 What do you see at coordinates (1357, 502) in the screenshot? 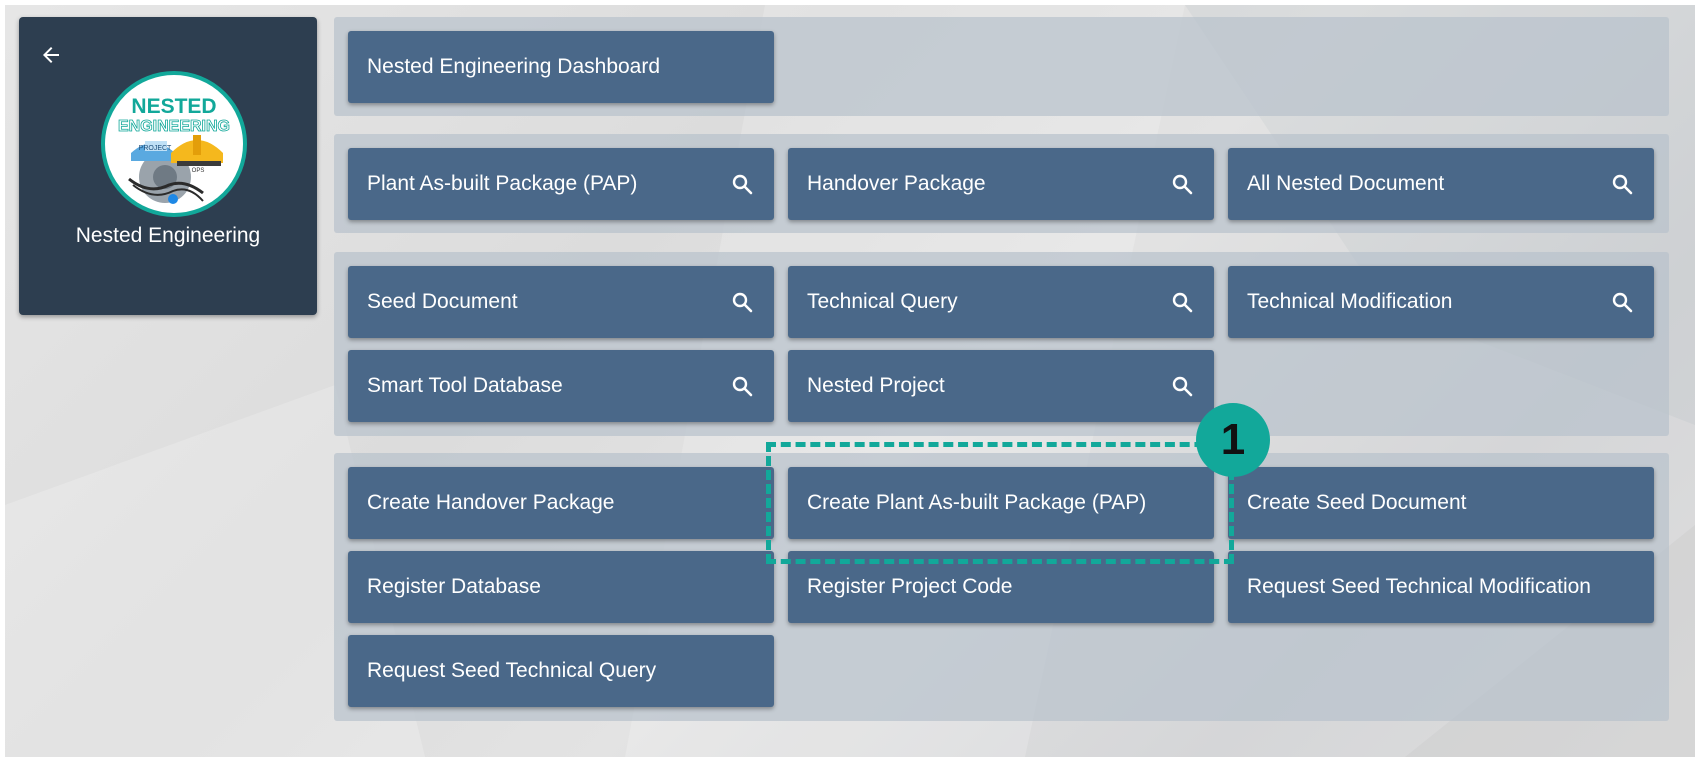
I see `tile-label: Create Seed Document` at bounding box center [1357, 502].